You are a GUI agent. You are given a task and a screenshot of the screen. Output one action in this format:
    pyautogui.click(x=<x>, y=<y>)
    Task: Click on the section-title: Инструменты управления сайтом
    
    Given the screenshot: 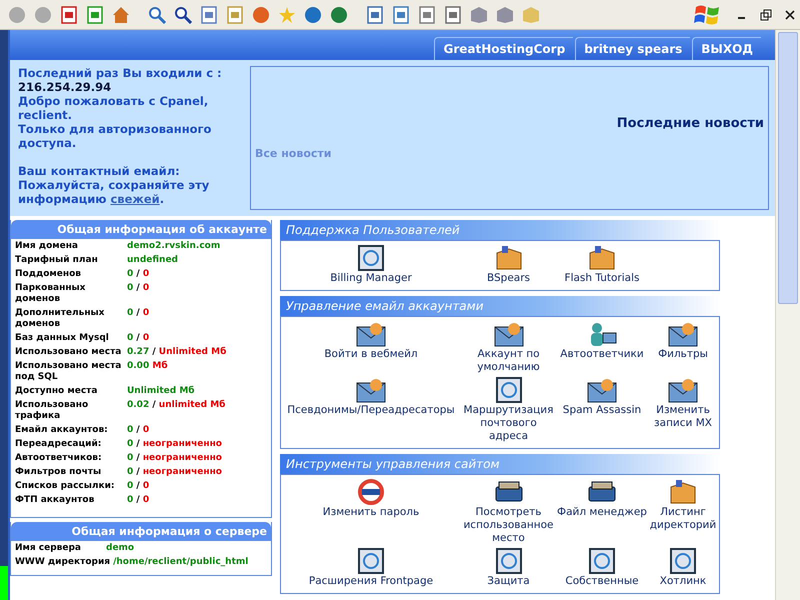 What is the action you would take?
    pyautogui.click(x=393, y=464)
    